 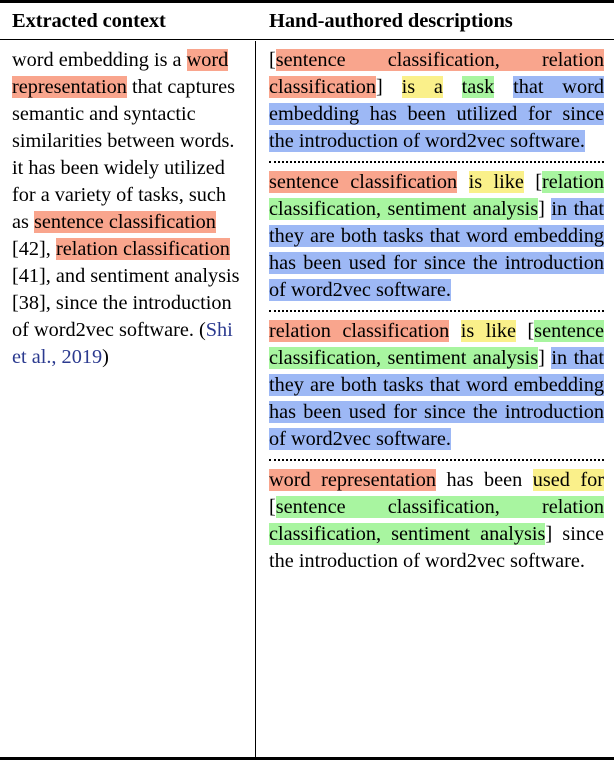 What do you see at coordinates (568, 480) in the screenshot?
I see `highlight-yellow-span: used for` at bounding box center [568, 480].